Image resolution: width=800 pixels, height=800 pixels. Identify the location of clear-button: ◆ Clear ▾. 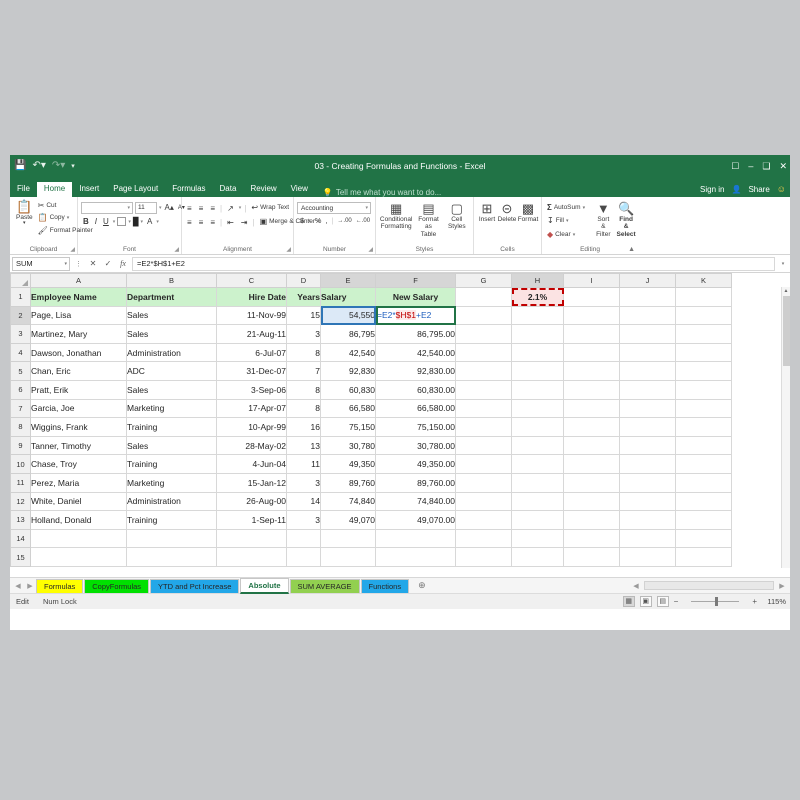
(566, 235).